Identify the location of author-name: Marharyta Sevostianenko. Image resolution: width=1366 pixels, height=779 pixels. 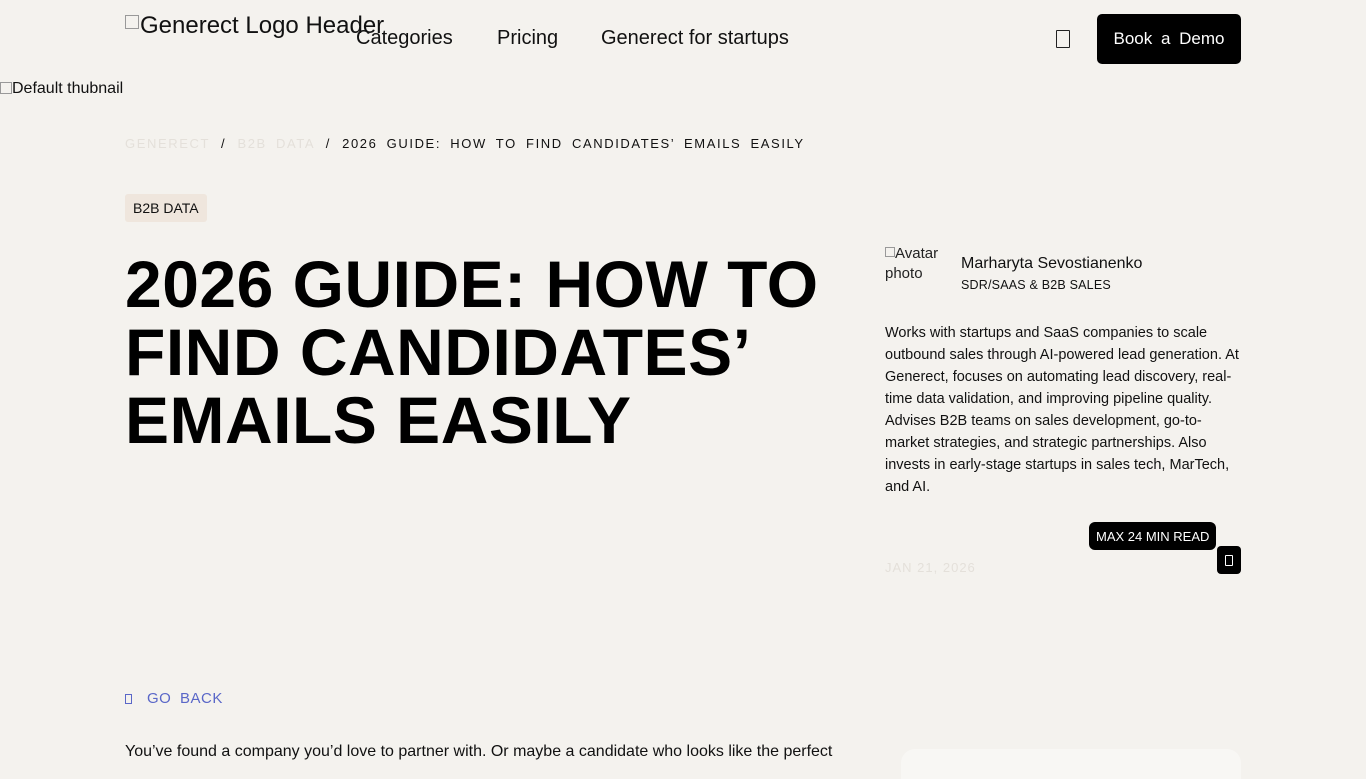
(1051, 264).